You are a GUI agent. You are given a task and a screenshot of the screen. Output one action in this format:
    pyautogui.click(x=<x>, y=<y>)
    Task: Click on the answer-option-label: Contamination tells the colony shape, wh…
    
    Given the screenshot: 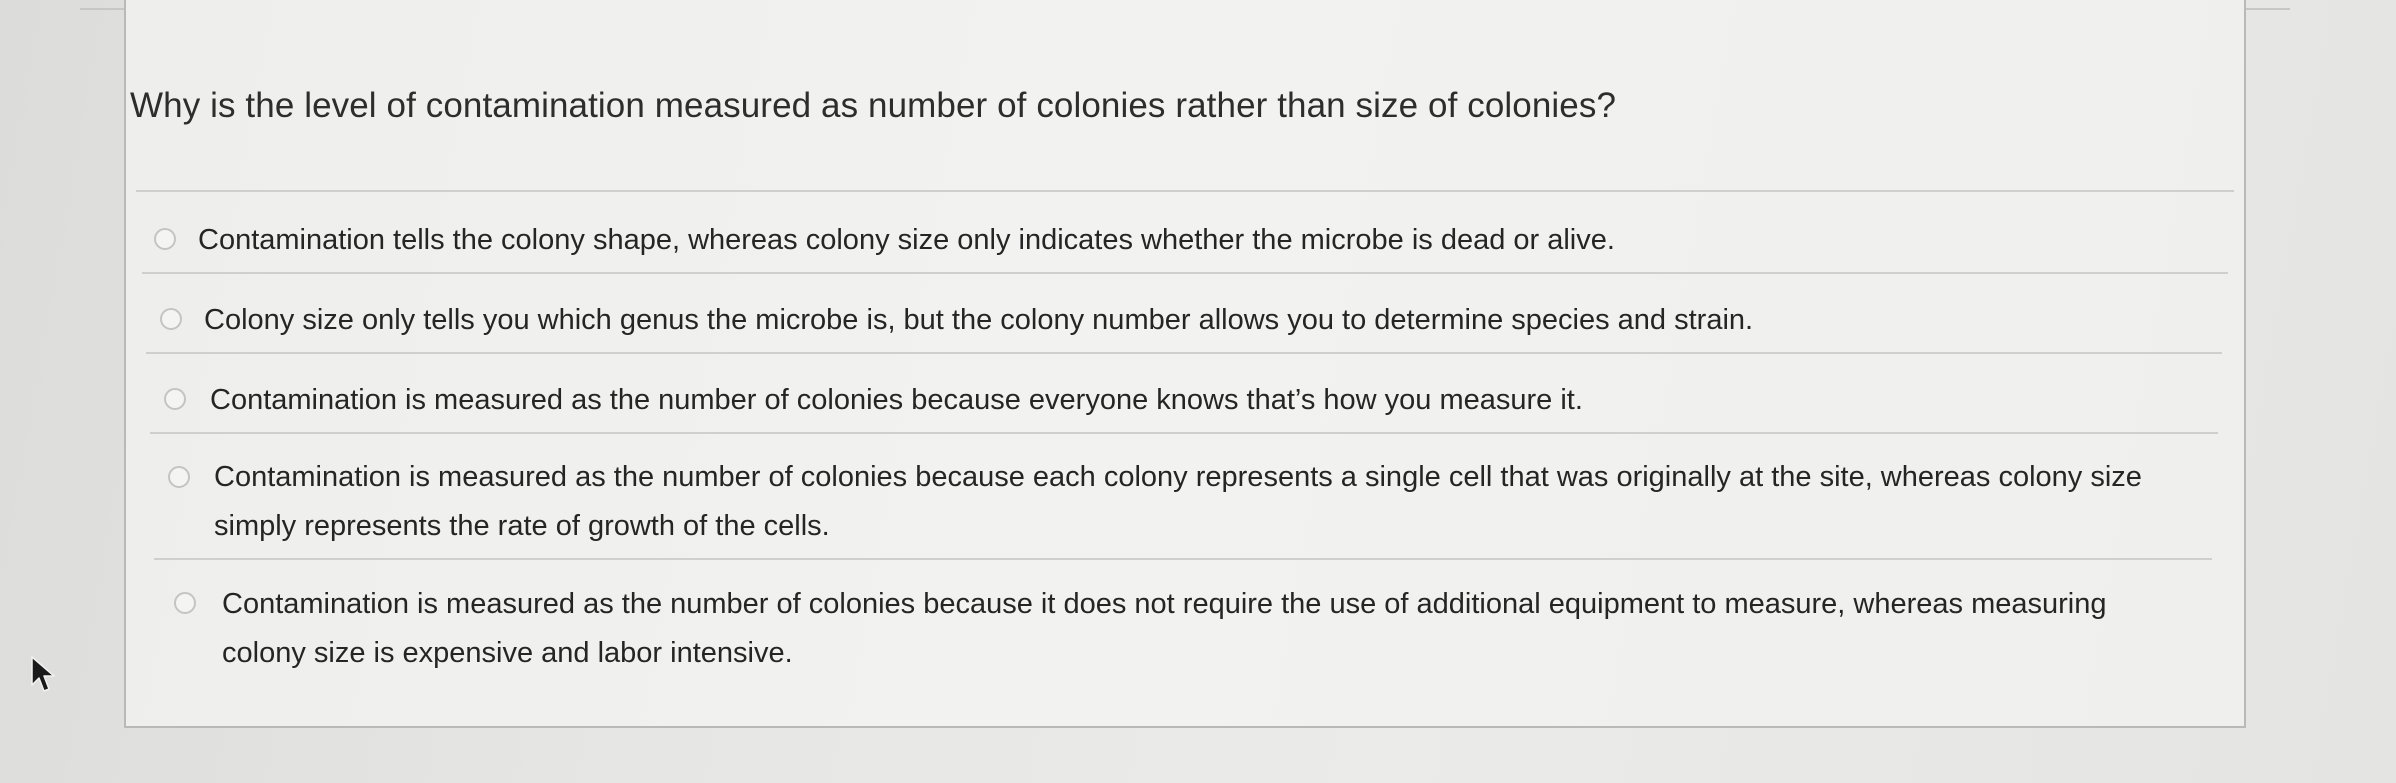 What is the action you would take?
    pyautogui.click(x=906, y=240)
    